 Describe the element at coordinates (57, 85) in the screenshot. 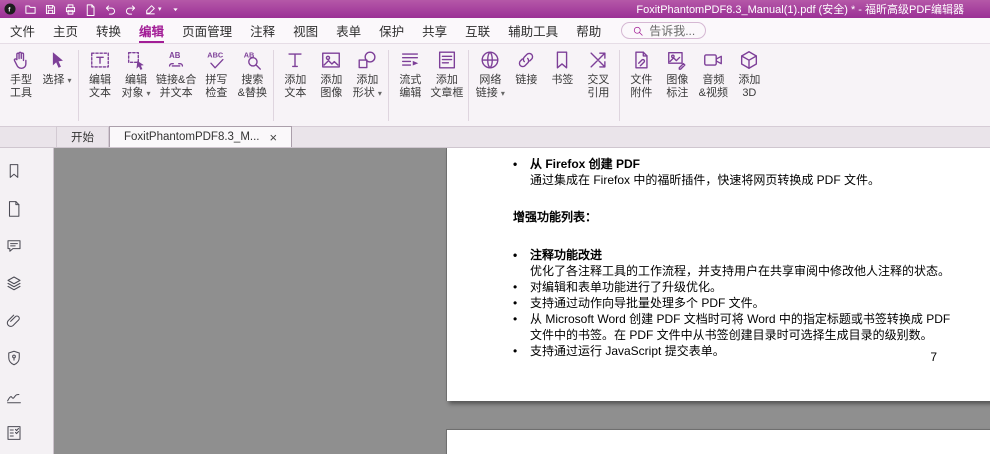

I see `ribbon-button-select: 选择 ▾` at that location.